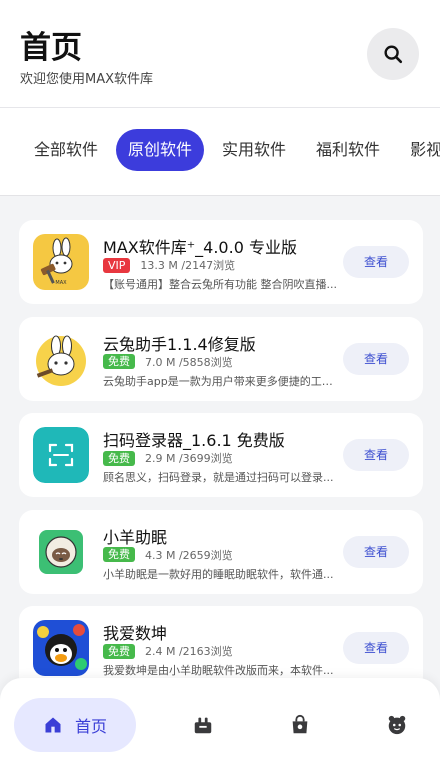 Image resolution: width=440 pixels, height=770 pixels. What do you see at coordinates (419, 150) in the screenshot?
I see `tab-video-music: 影视音乐` at bounding box center [419, 150].